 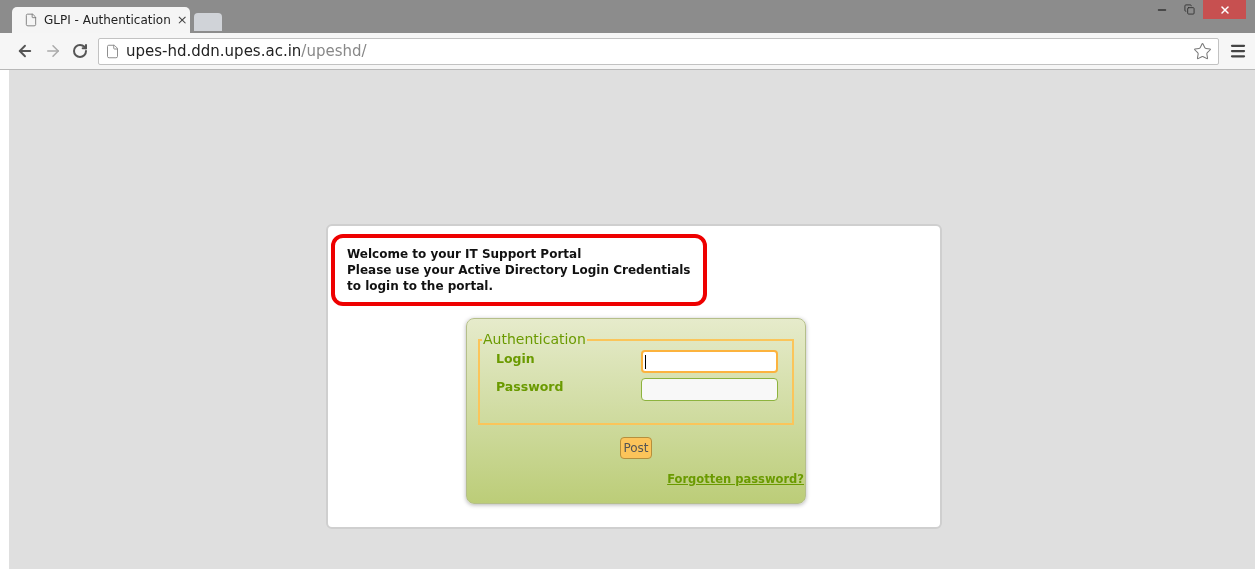 What do you see at coordinates (515, 359) in the screenshot?
I see `field-label: Login` at bounding box center [515, 359].